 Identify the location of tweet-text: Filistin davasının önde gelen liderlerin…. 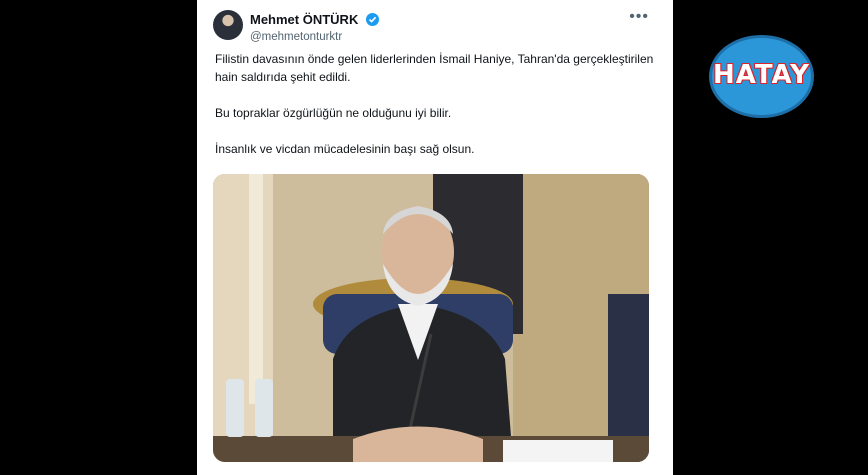
(435, 113).